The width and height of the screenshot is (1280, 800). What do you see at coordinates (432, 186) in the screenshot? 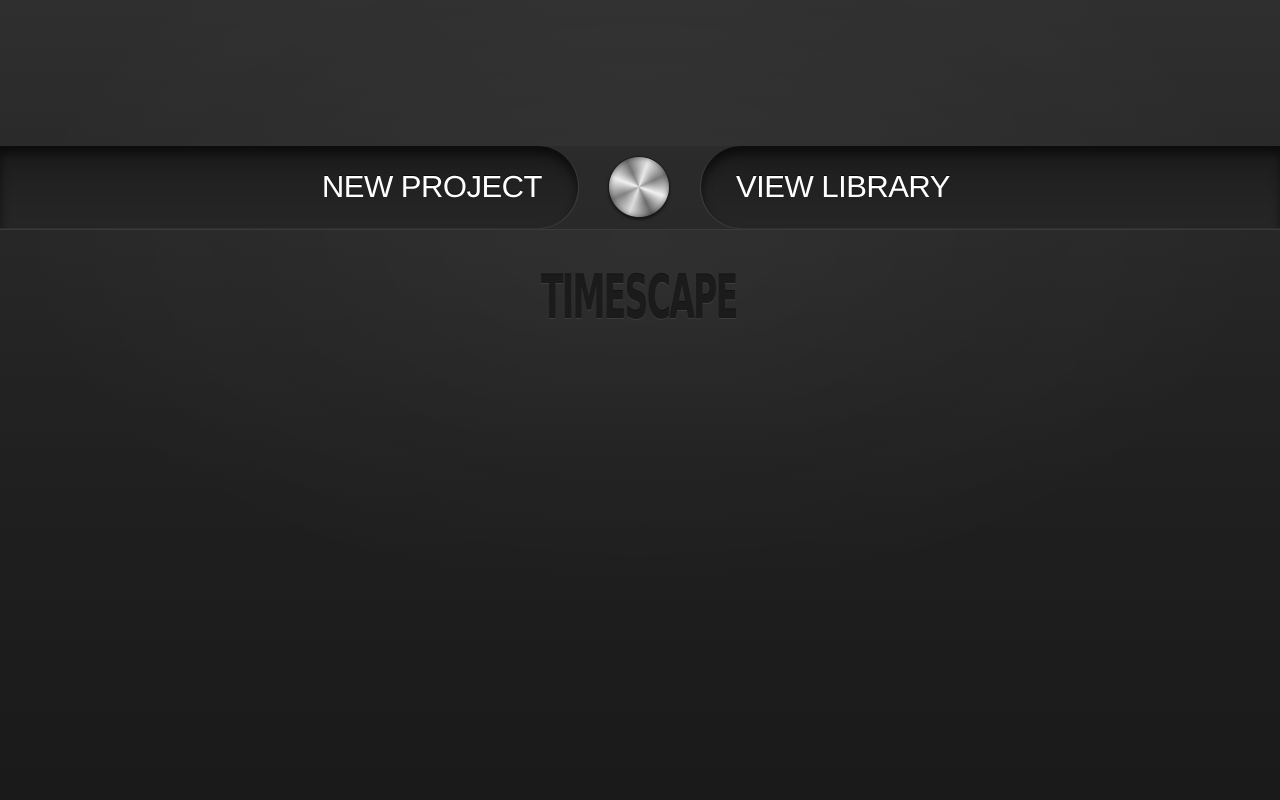
I see `new-project-label: NEW PROJECT` at bounding box center [432, 186].